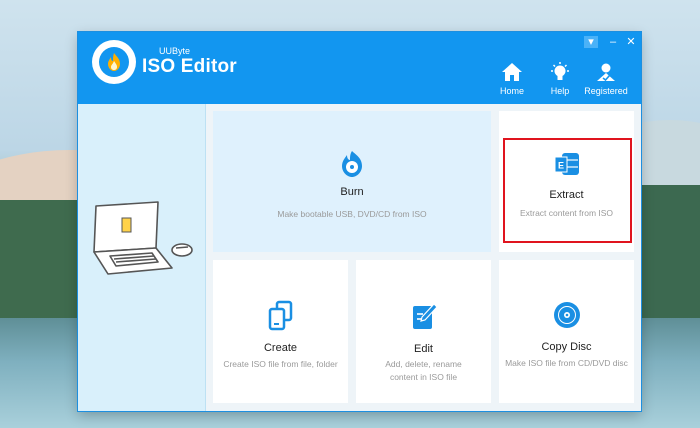 The image size is (700, 428). I want to click on registered-label: Registered, so click(606, 91).